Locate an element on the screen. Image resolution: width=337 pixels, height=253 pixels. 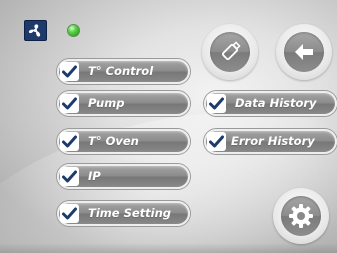
menu-item-label: IP is located at coordinates (94, 176).